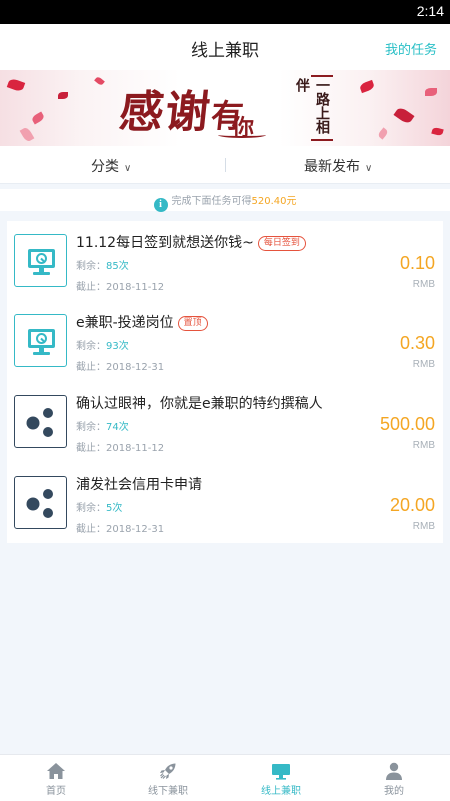 Image resolution: width=450 pixels, height=801 pixels. What do you see at coordinates (160, 205) in the screenshot?
I see `info-icon: i` at bounding box center [160, 205].